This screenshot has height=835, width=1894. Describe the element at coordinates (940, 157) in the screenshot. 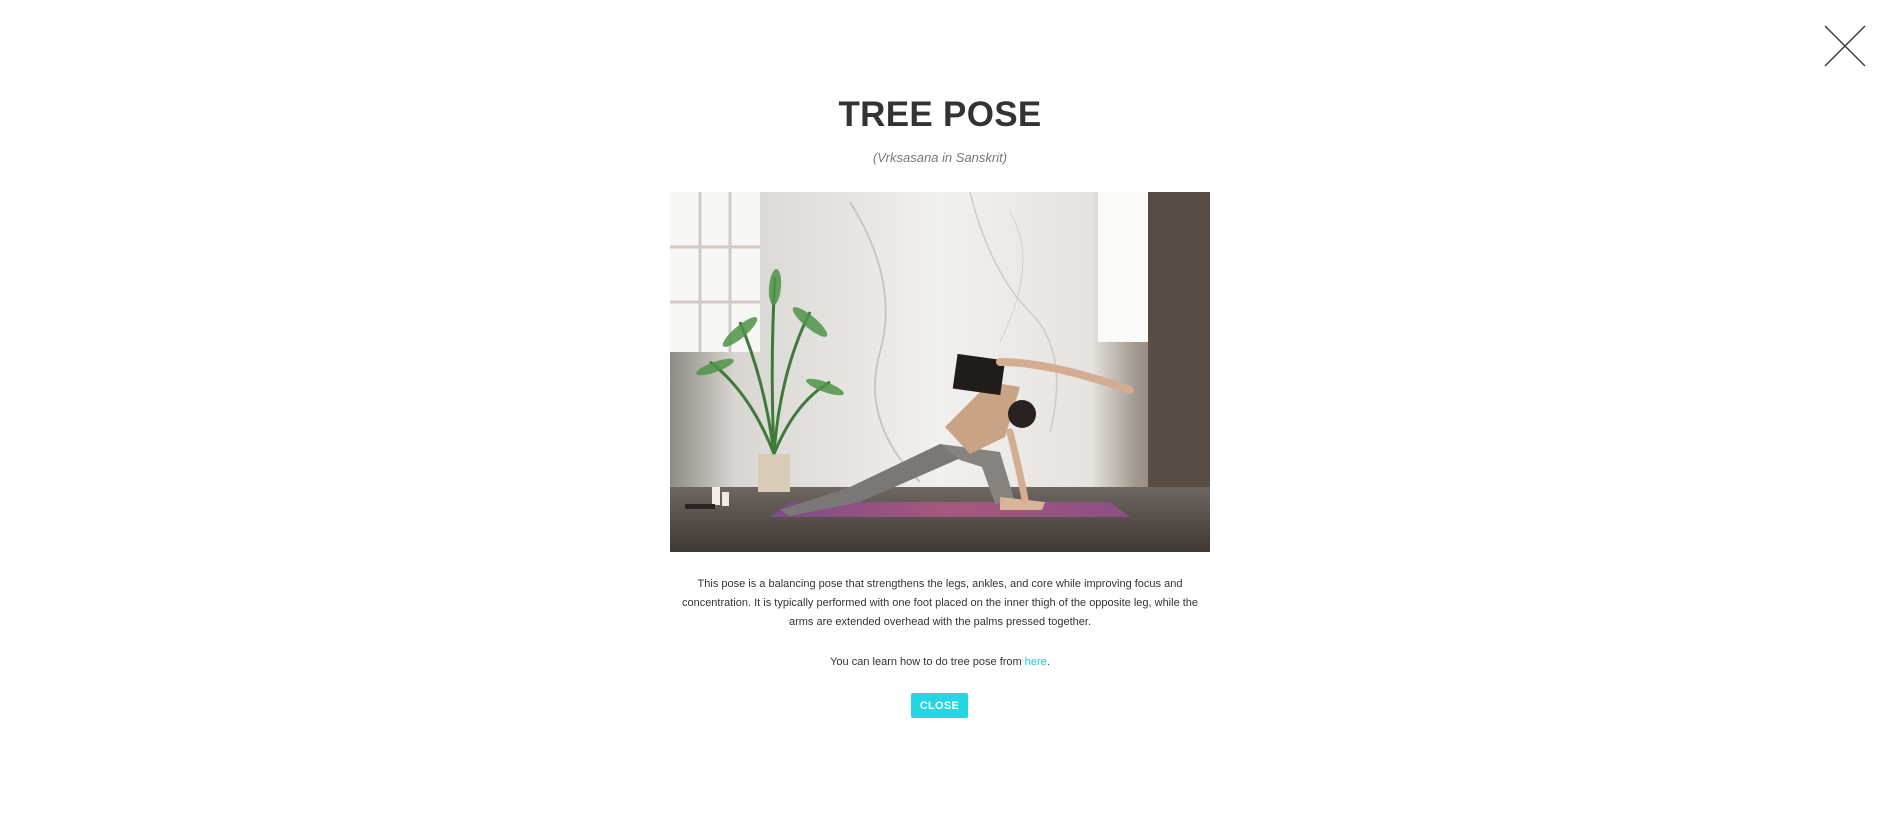

I see `pose-subtitle: (Vrksasana in Sanskrit)` at that location.